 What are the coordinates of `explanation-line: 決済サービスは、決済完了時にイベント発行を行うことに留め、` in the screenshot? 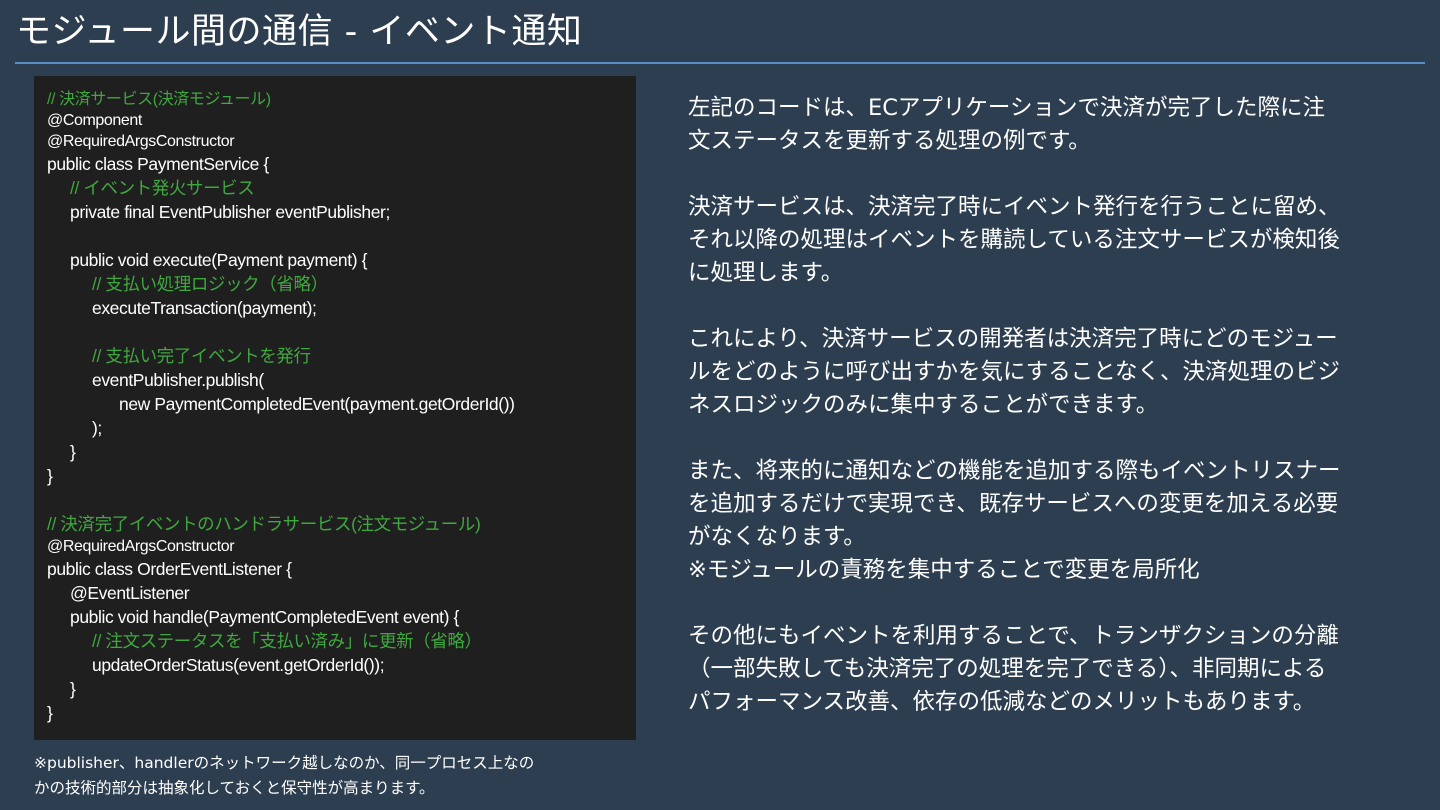 It's located at (1014, 207).